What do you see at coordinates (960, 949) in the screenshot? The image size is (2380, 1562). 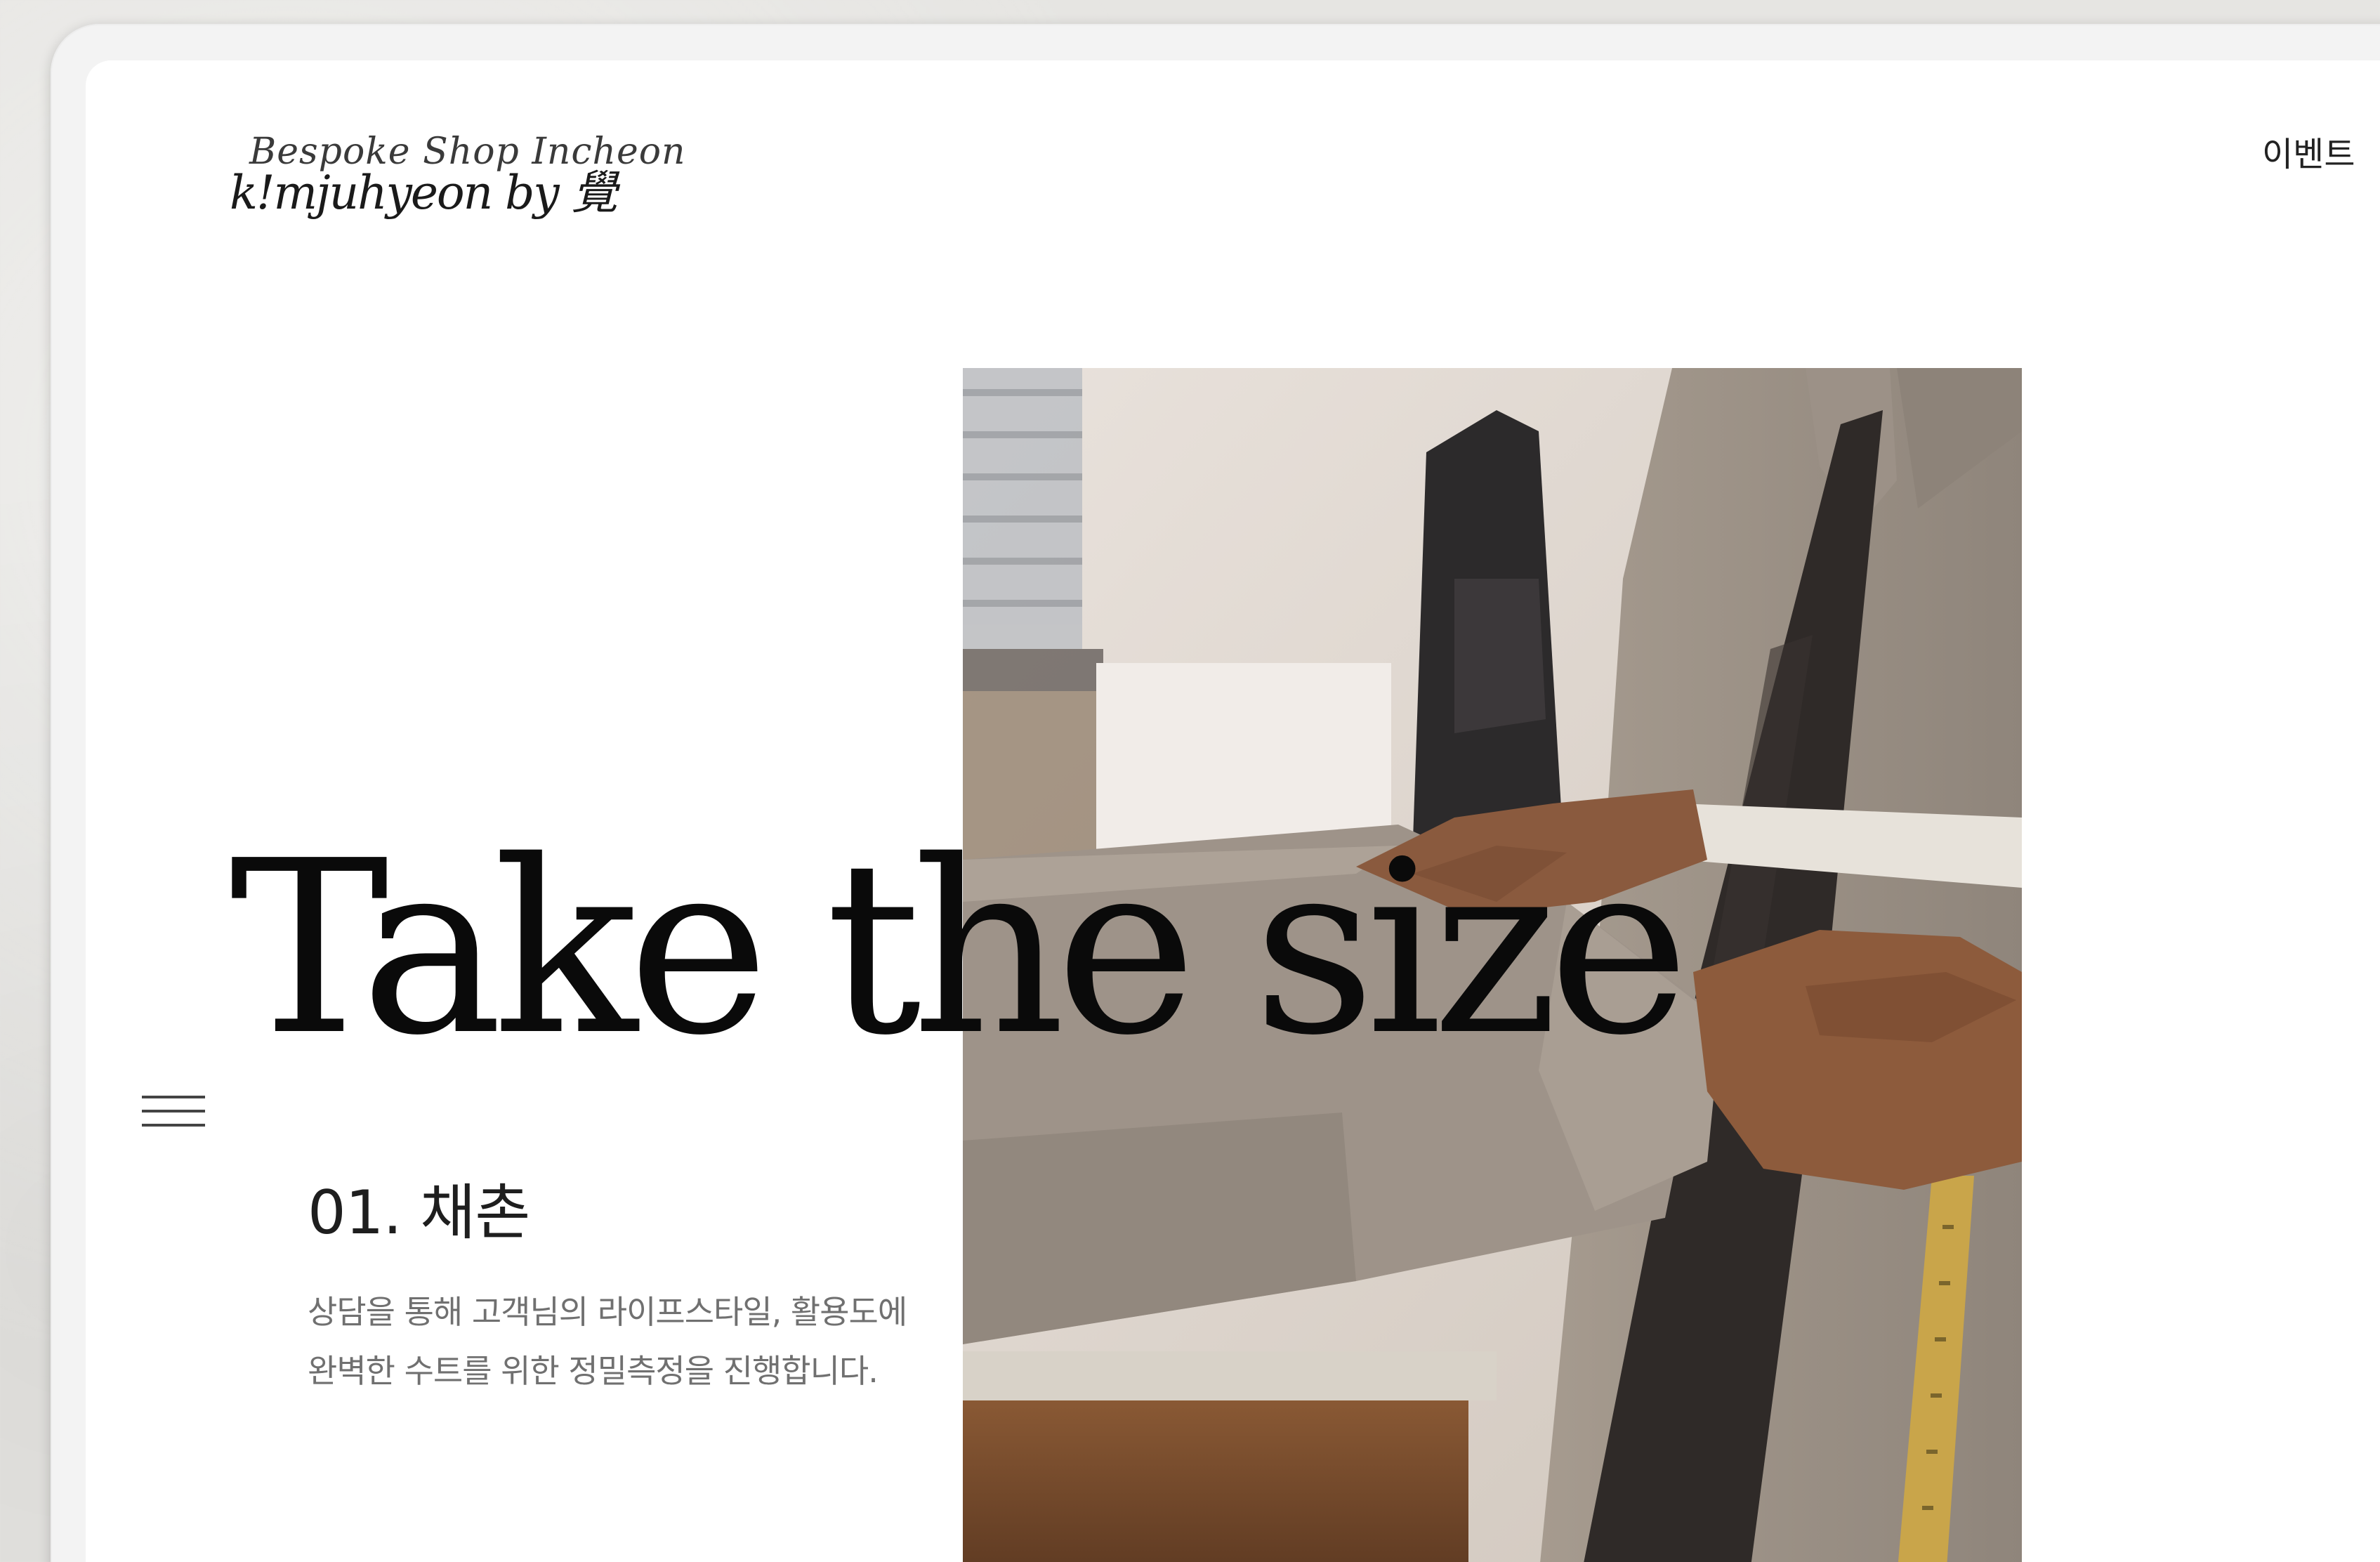 I see `hero-heading: Take the size` at bounding box center [960, 949].